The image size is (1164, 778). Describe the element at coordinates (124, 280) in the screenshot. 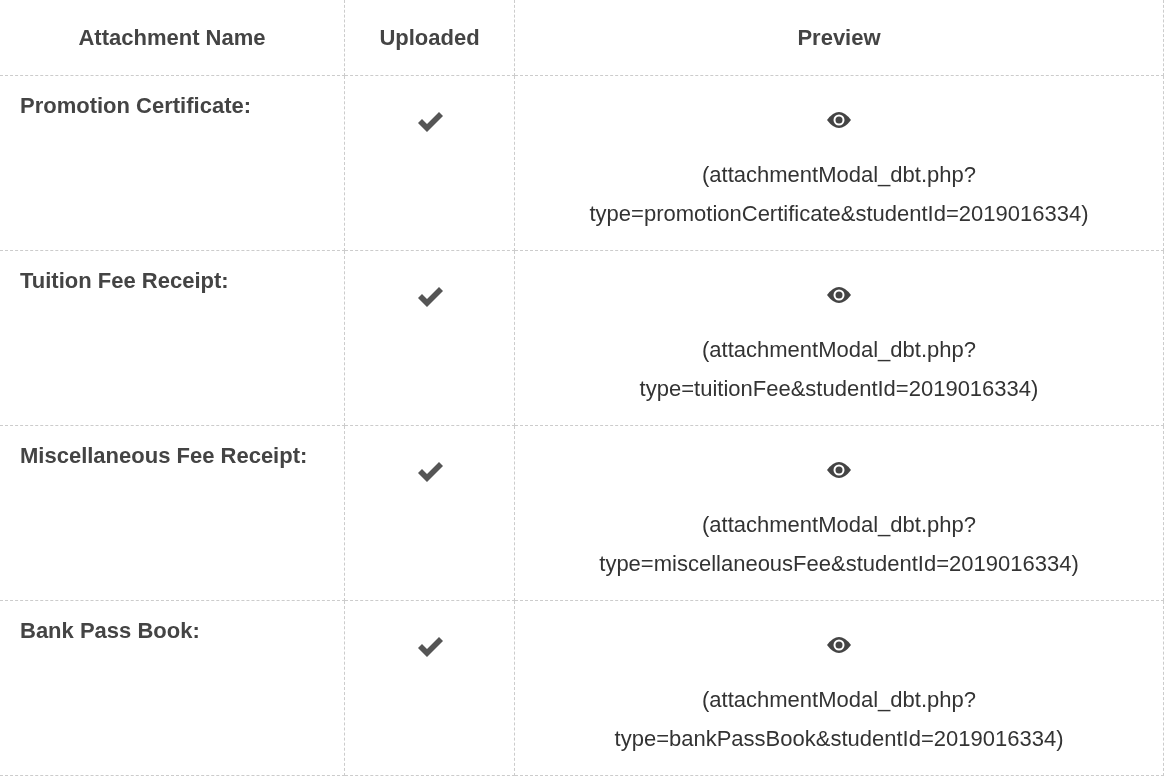

I see `attachment-name: Tuition Fee Receipt:` at that location.